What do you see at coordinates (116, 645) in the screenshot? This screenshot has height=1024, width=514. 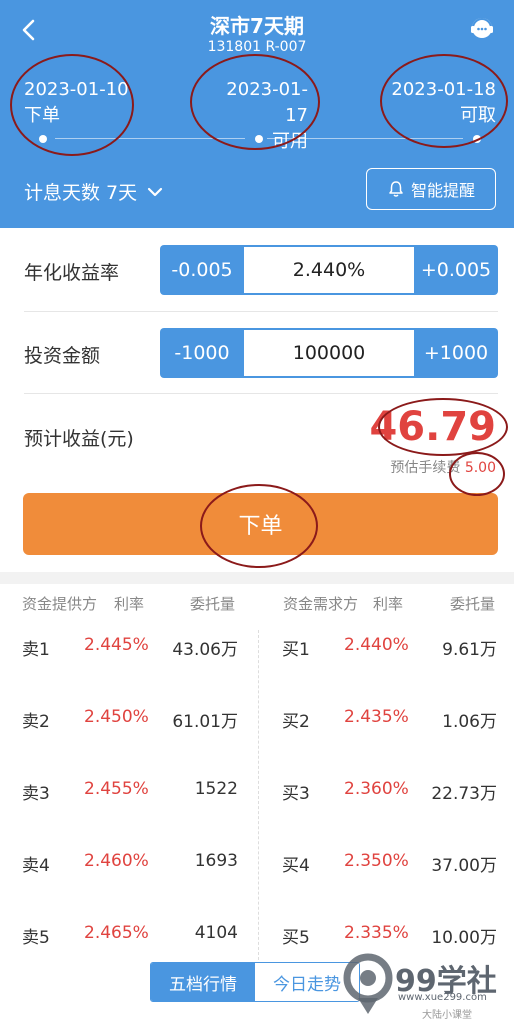 I see `sell-level-rate: 2.445%` at bounding box center [116, 645].